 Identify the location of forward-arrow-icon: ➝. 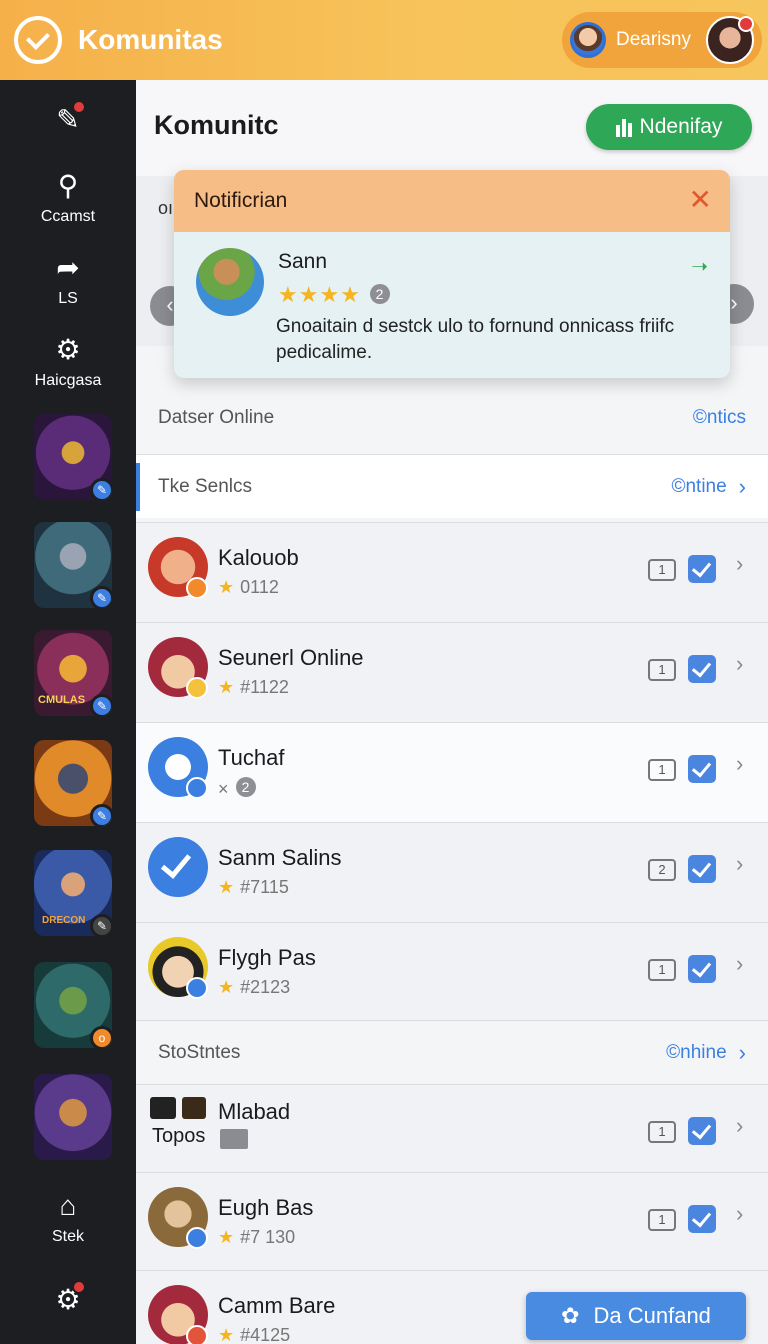
(699, 266).